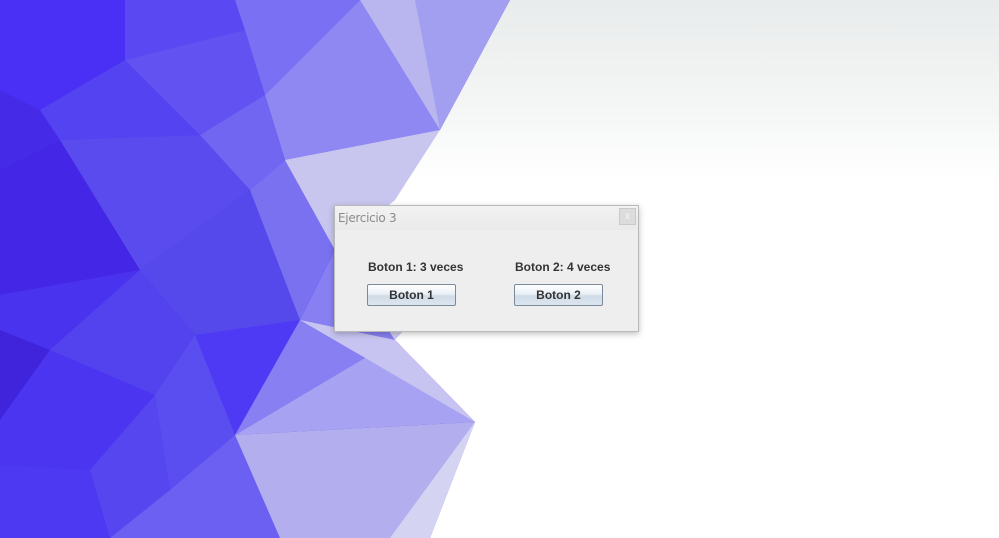 The width and height of the screenshot is (999, 538). What do you see at coordinates (416, 267) in the screenshot?
I see `button1-count-label: Boton 1: 3 veces` at bounding box center [416, 267].